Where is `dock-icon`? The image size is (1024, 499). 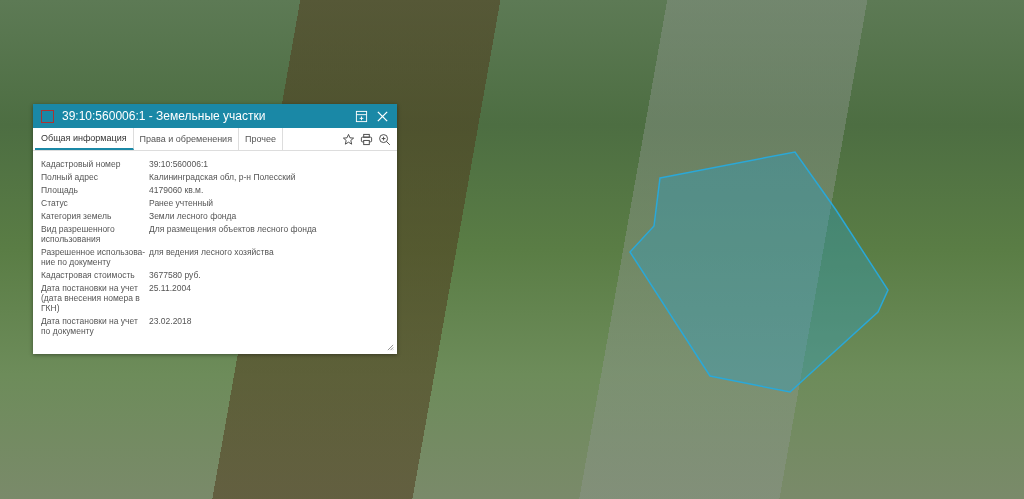 dock-icon is located at coordinates (361, 116).